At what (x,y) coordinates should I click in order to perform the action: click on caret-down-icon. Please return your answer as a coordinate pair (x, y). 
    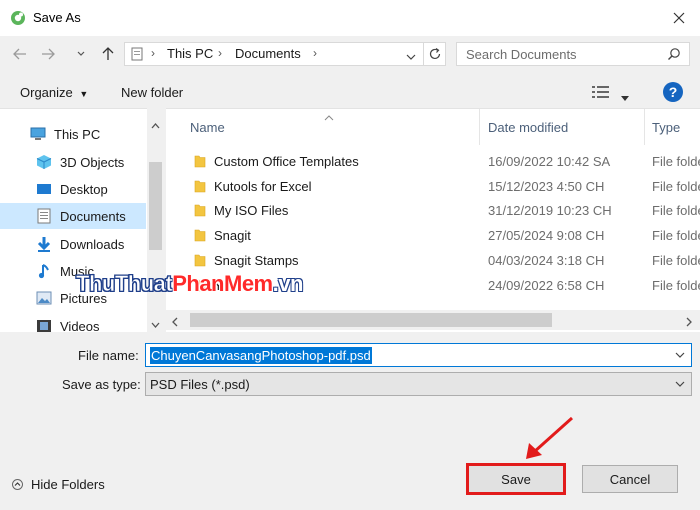
    Looking at the image, I should click on (625, 98).